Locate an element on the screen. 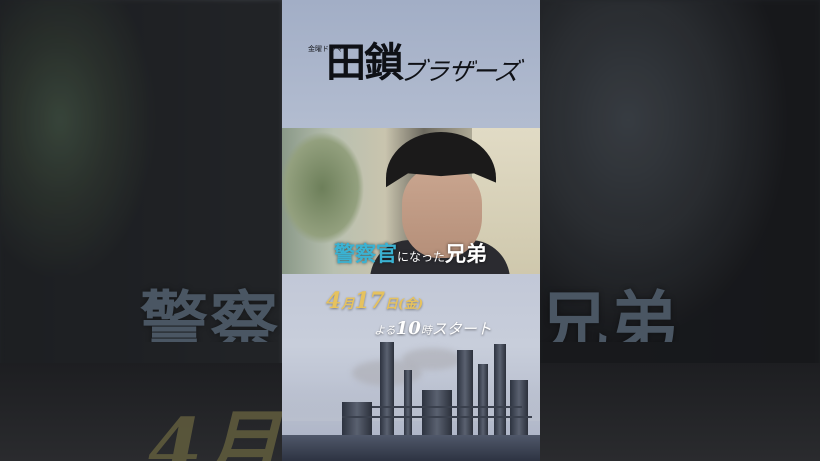 The height and width of the screenshot is (461, 820). drama-title-kanji: 田鎖 is located at coordinates (365, 62).